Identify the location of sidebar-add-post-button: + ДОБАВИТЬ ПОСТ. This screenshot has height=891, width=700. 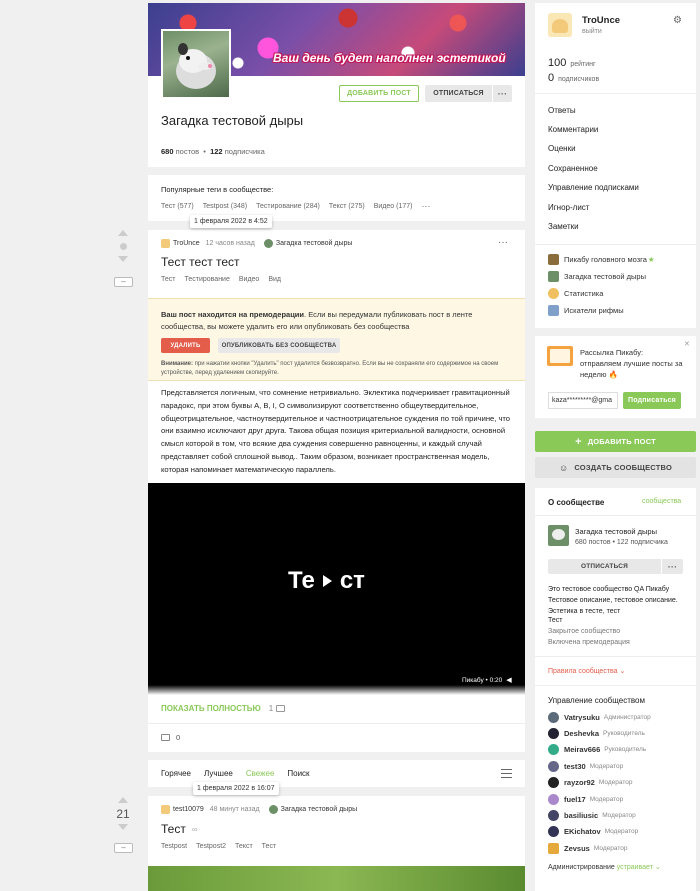
(615, 441).